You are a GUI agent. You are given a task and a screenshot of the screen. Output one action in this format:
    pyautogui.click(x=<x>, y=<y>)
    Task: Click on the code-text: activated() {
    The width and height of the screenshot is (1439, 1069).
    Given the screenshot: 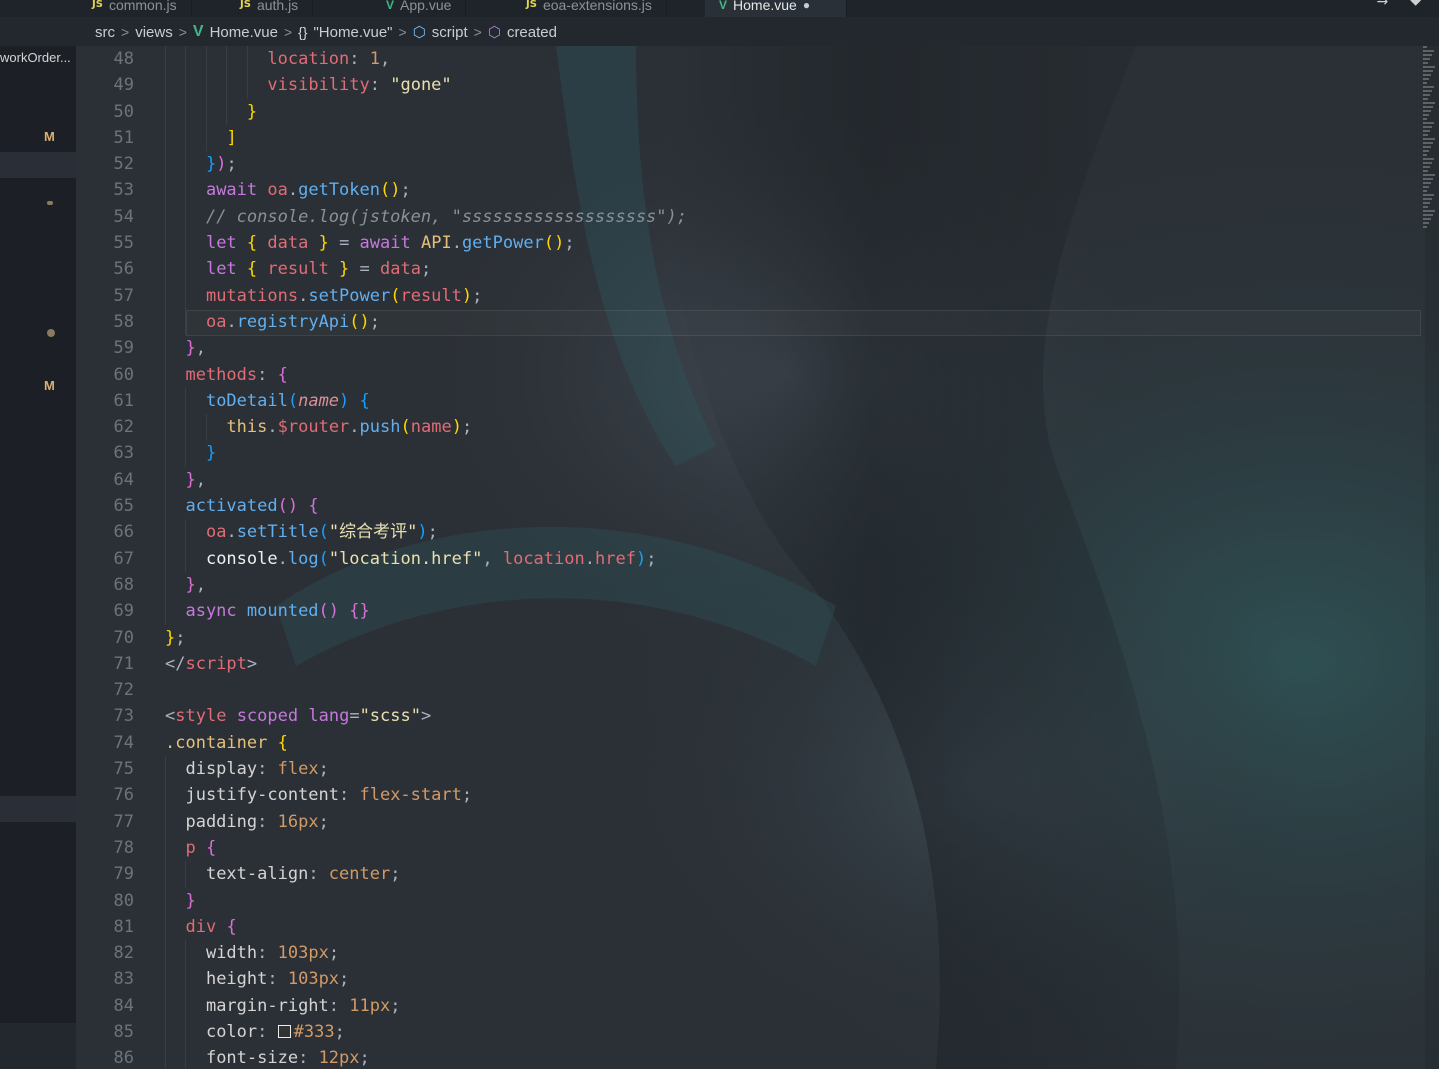 What is the action you would take?
    pyautogui.click(x=251, y=506)
    